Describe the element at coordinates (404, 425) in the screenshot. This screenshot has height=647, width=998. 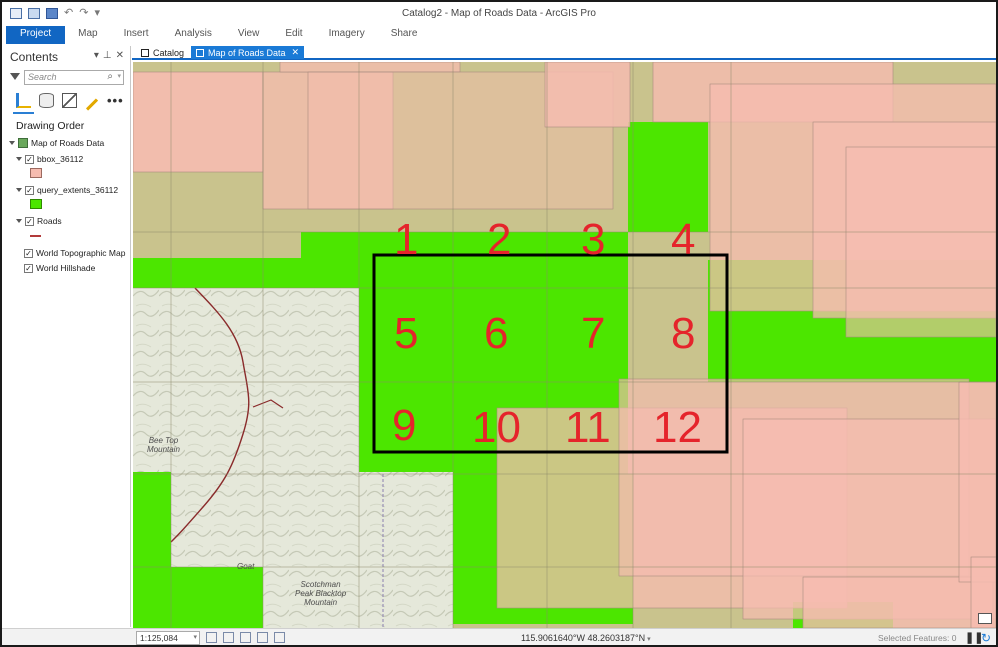
I see `grid-label: 9` at that location.